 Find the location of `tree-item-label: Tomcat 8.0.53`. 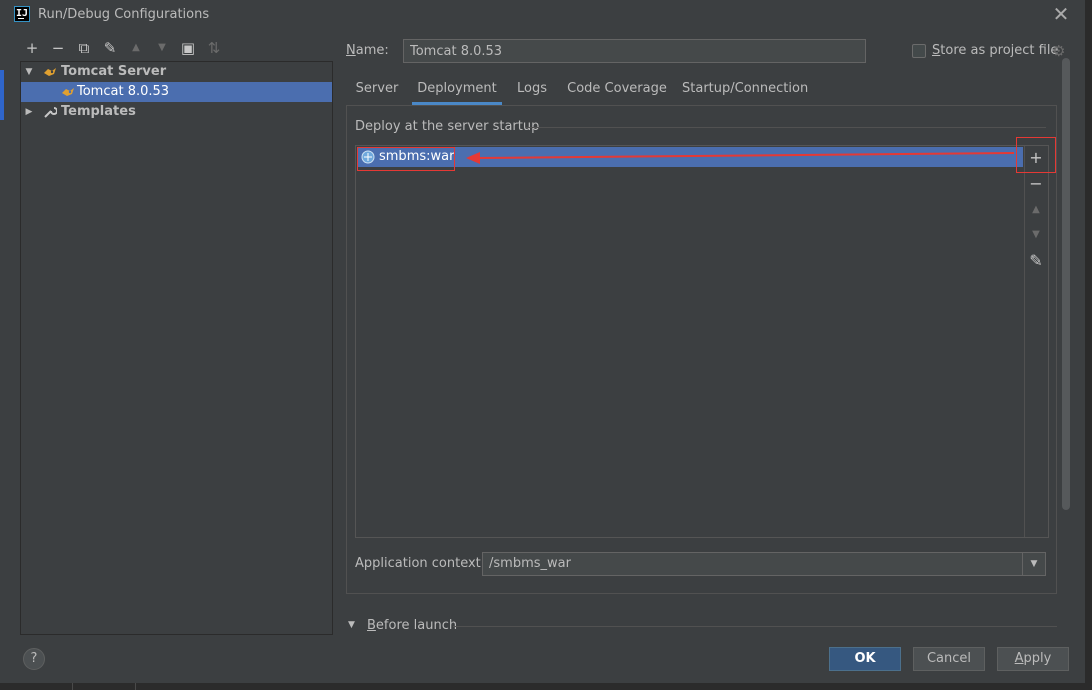

tree-item-label: Tomcat 8.0.53 is located at coordinates (123, 91).